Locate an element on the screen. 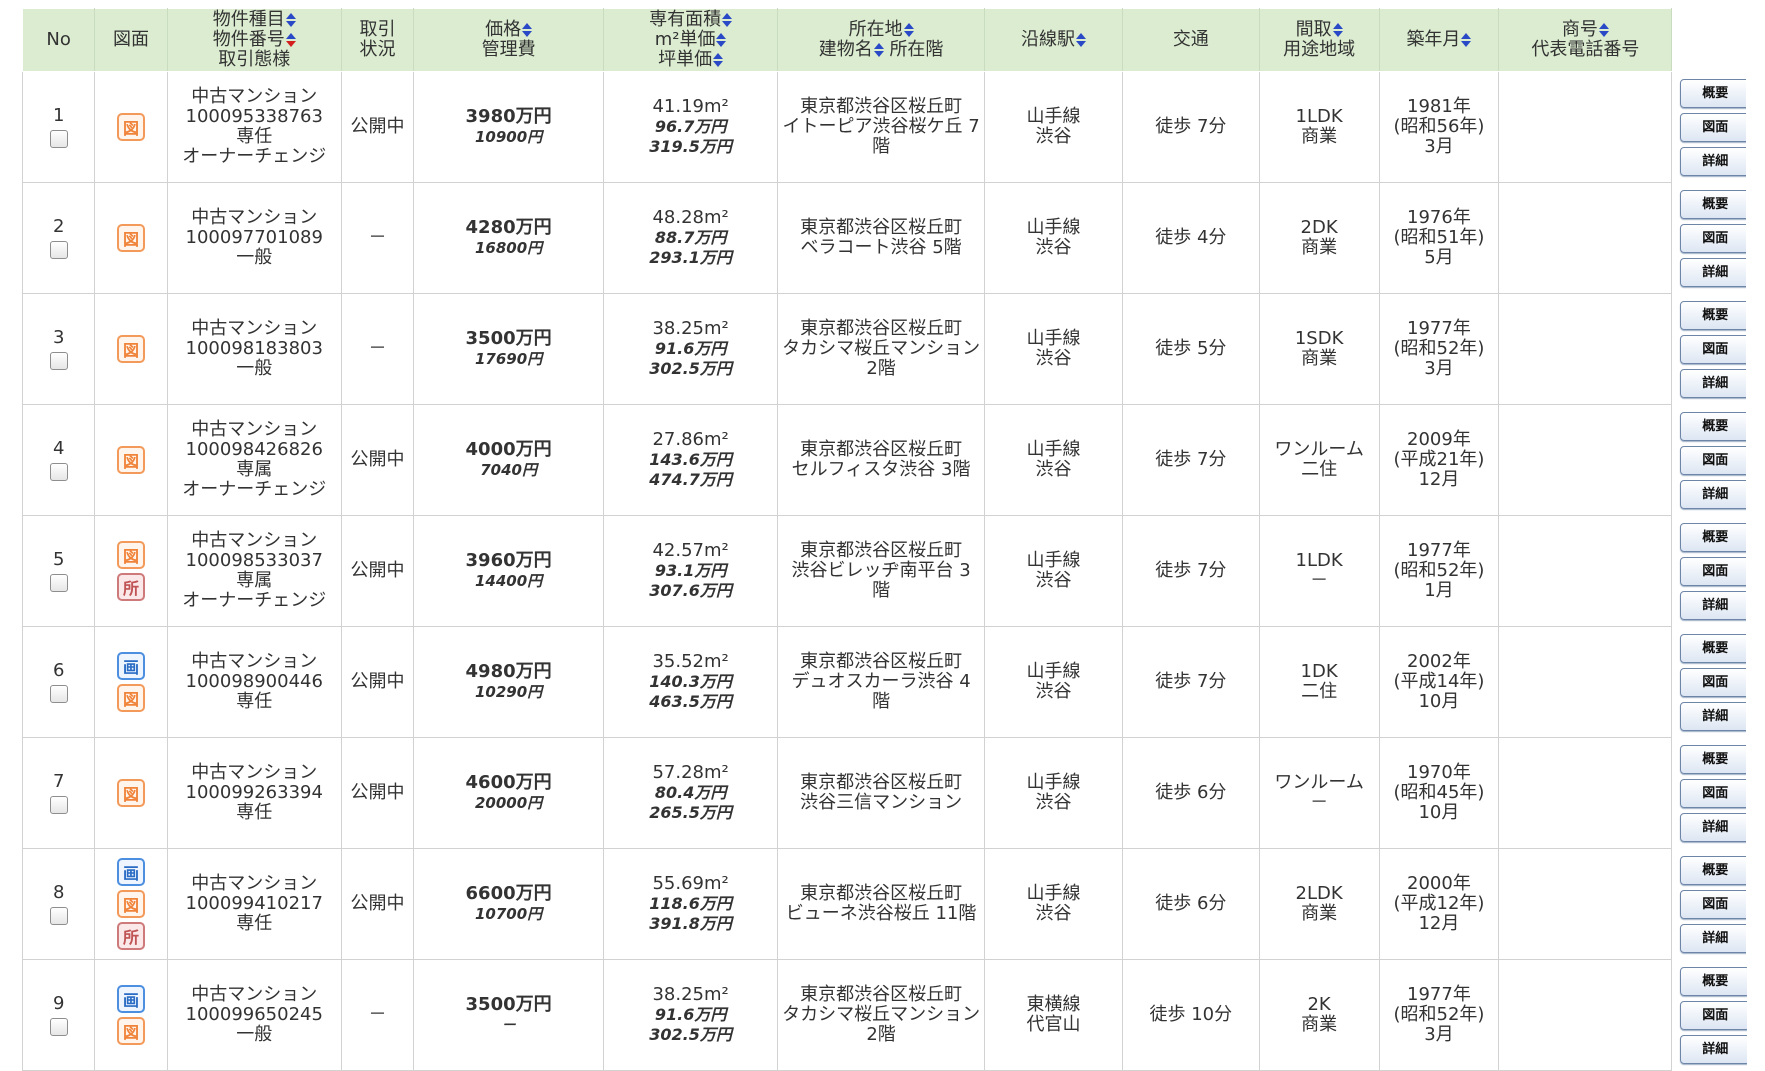  built-line: (平成14年) is located at coordinates (1439, 681).